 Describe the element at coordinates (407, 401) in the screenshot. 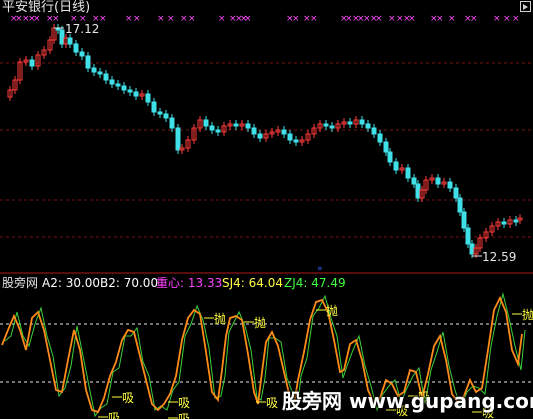

I see `watermark: 股旁网 www.gupang.com` at that location.